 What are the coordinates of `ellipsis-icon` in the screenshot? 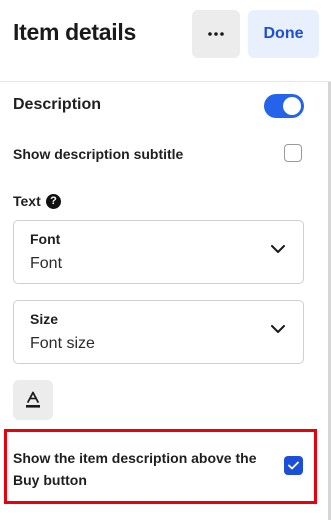 It's located at (216, 34).